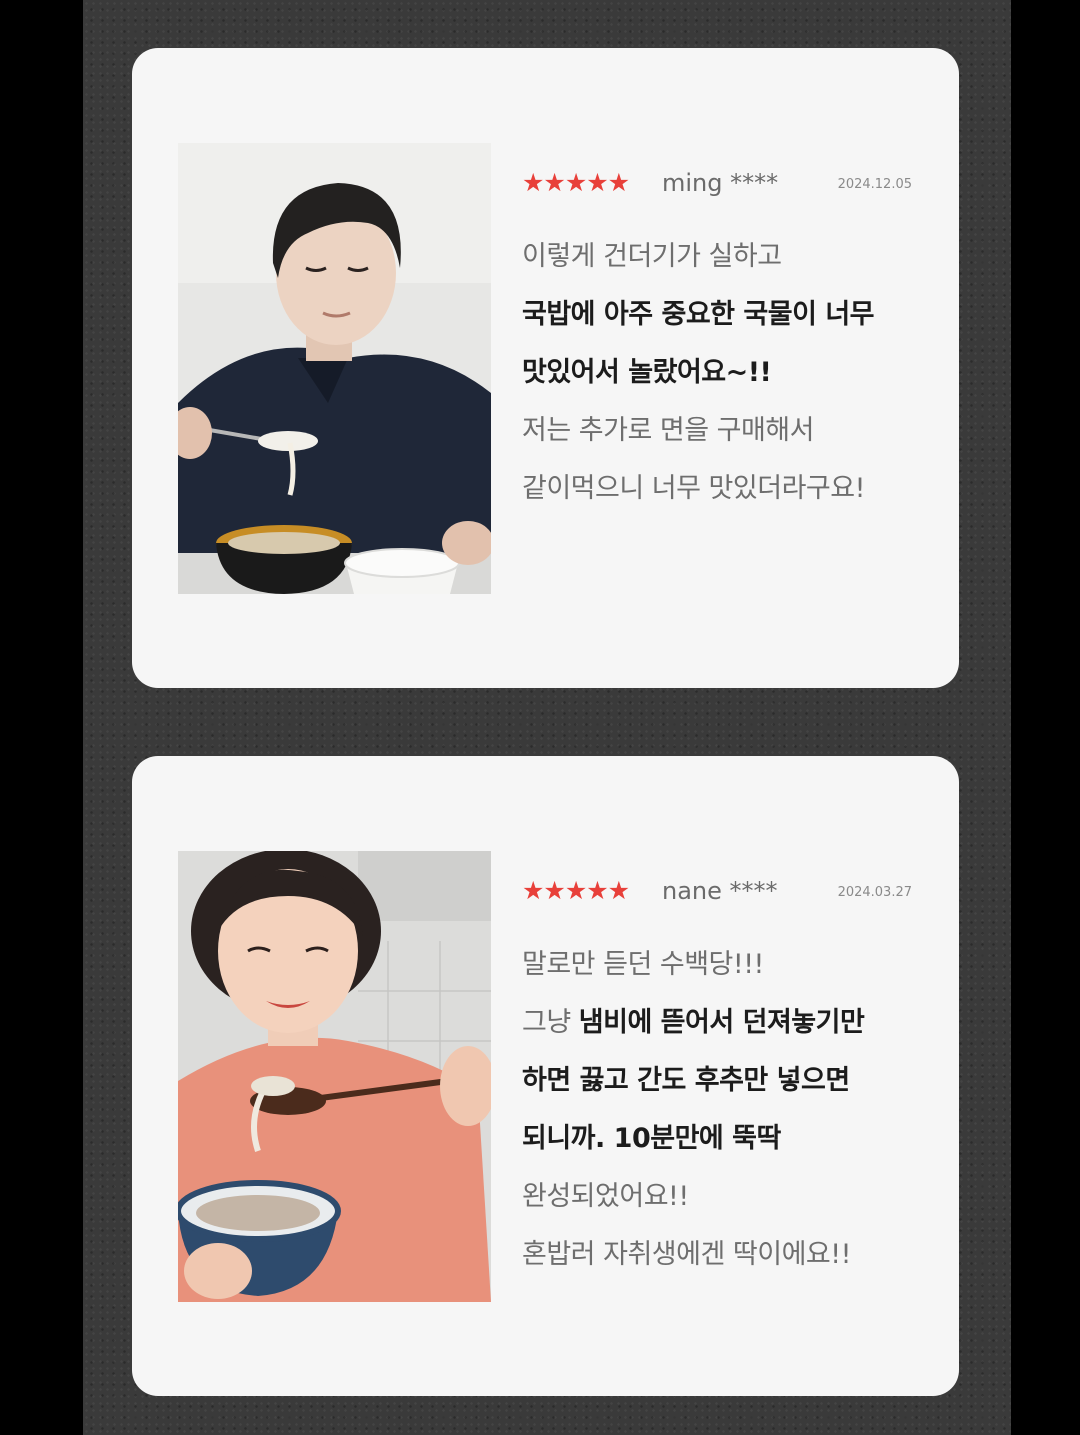 Image resolution: width=1080 pixels, height=1435 pixels. I want to click on reviewer-name: ming ****, so click(720, 183).